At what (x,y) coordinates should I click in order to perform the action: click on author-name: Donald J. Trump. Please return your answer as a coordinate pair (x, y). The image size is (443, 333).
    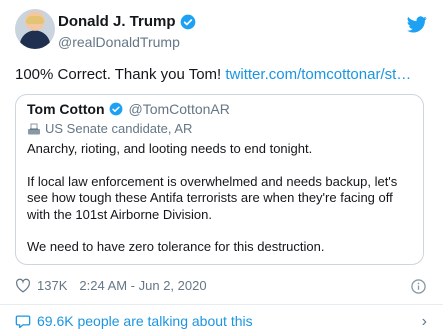
    Looking at the image, I should click on (117, 21).